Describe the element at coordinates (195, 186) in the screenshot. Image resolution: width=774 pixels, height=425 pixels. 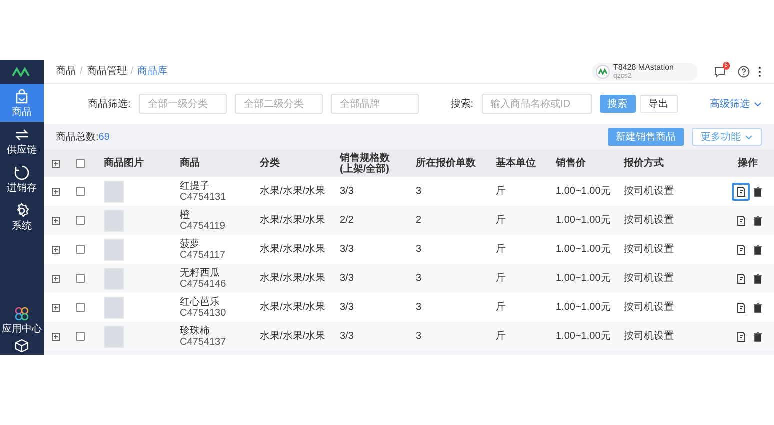
I see `product-name: 红提子` at that location.